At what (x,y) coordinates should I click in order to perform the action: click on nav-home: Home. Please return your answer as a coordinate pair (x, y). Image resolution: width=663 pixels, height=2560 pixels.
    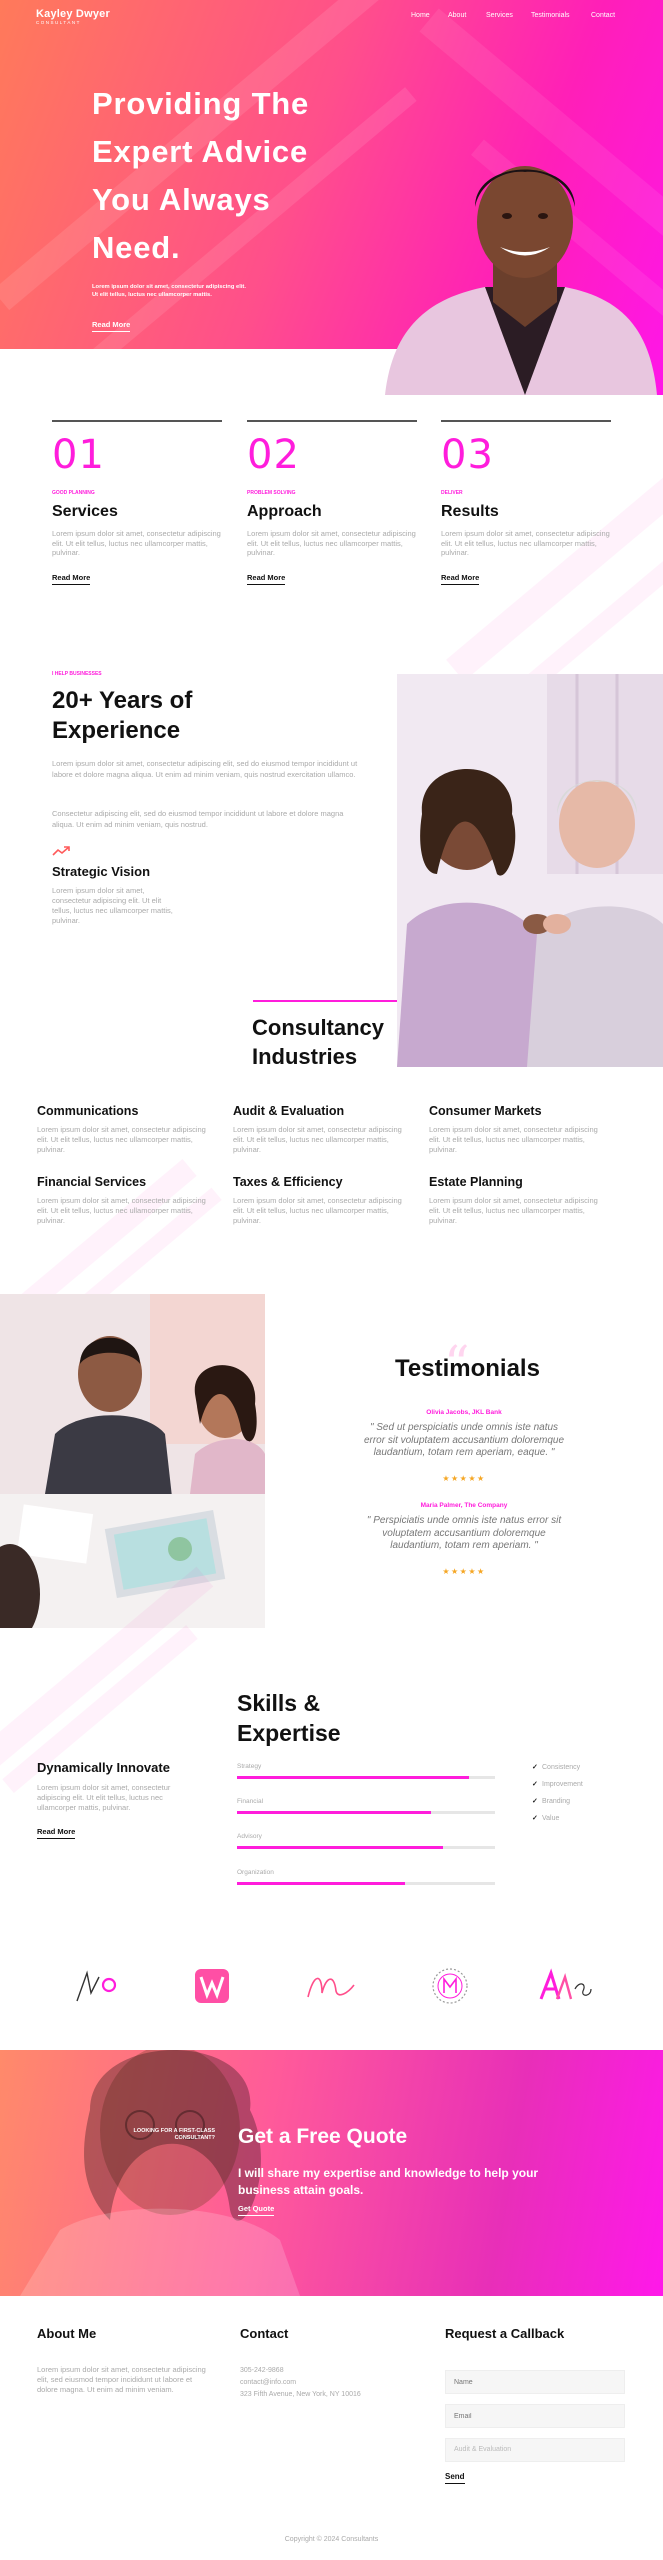
    Looking at the image, I should click on (420, 15).